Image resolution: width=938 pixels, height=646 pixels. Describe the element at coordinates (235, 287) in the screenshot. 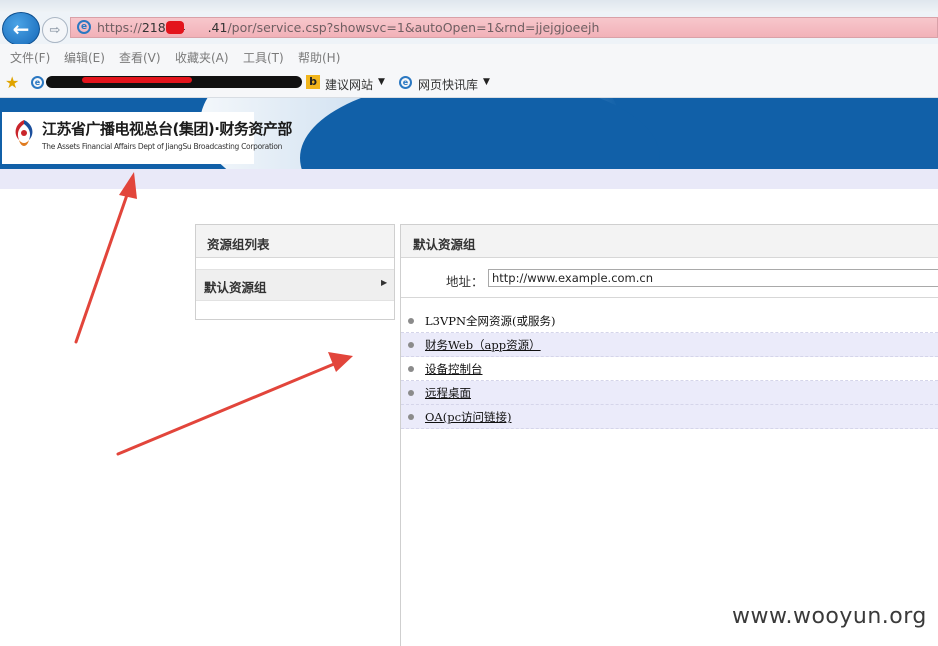

I see `resource-group-label: 默认资源组` at that location.